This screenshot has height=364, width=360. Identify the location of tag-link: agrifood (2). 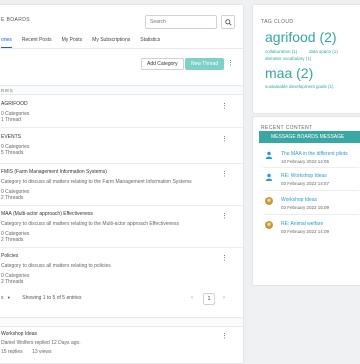
(301, 37).